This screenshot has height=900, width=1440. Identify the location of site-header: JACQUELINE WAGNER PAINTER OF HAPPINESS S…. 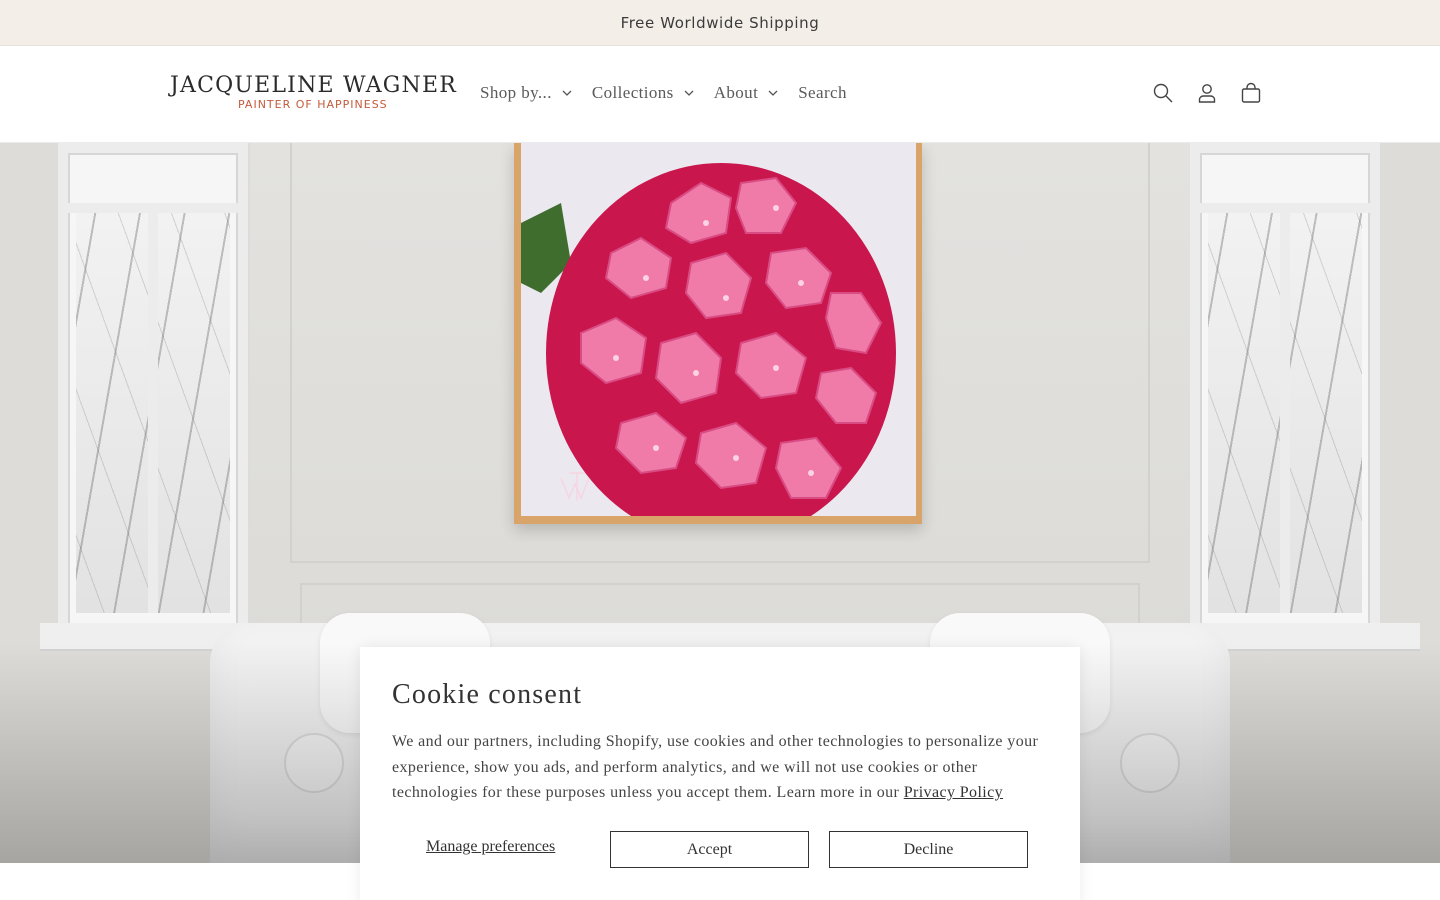
(720, 95).